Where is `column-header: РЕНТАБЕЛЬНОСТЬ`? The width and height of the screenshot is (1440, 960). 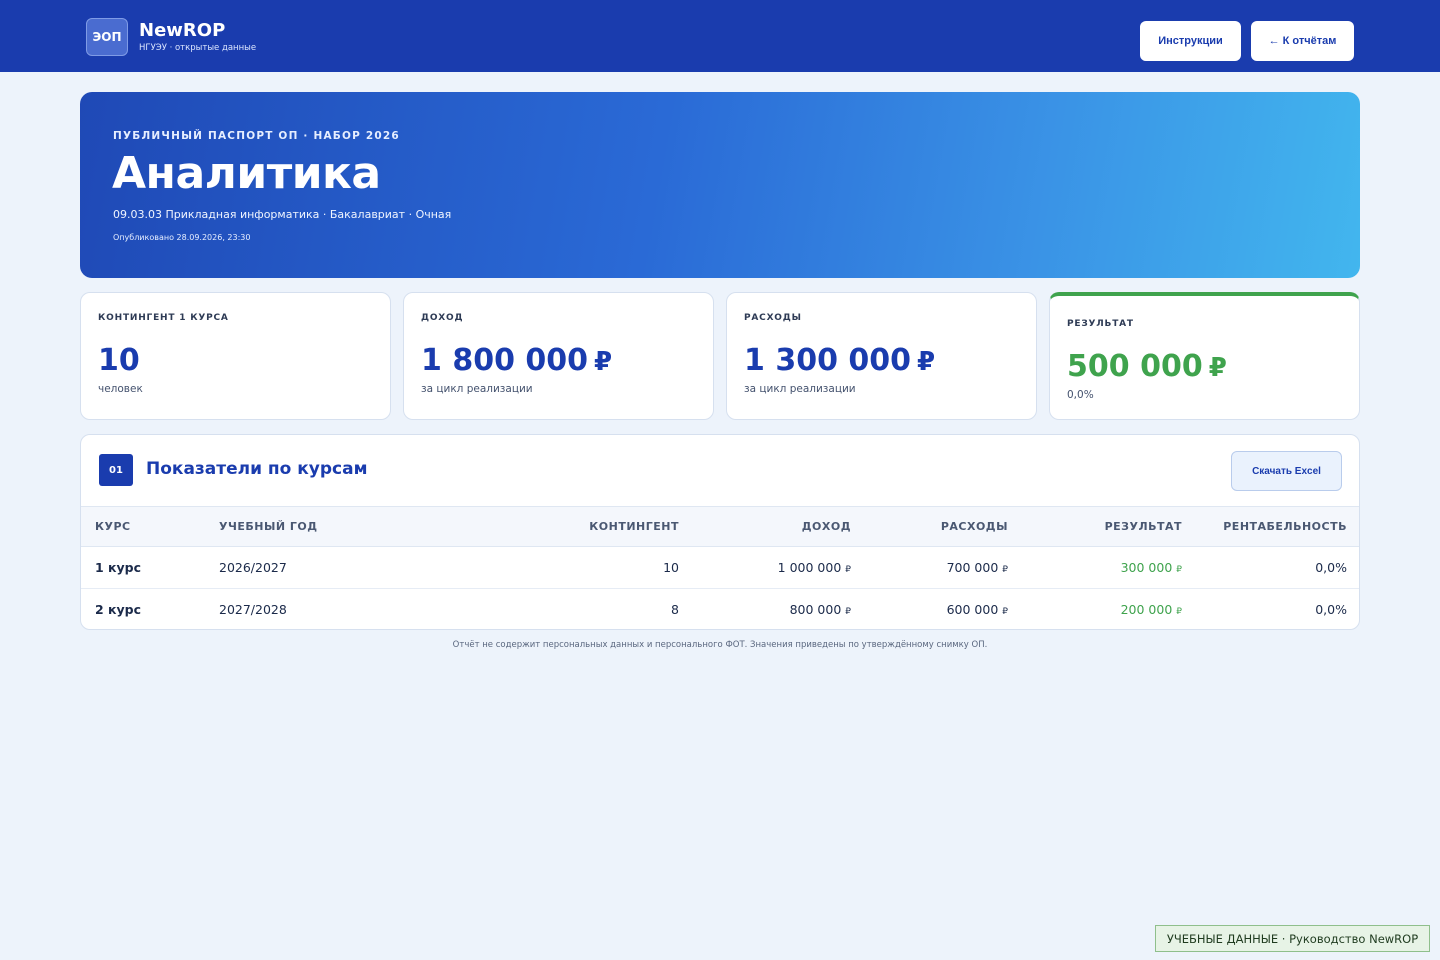 column-header: РЕНТАБЕЛЬНОСТЬ is located at coordinates (1277, 526).